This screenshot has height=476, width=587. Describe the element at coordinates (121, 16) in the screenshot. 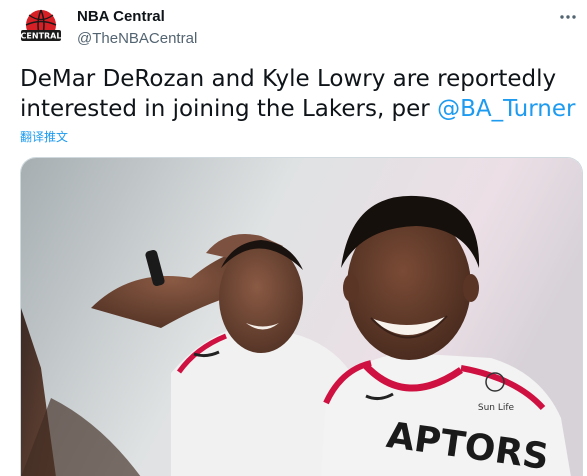

I see `author-name: NBA Central` at that location.